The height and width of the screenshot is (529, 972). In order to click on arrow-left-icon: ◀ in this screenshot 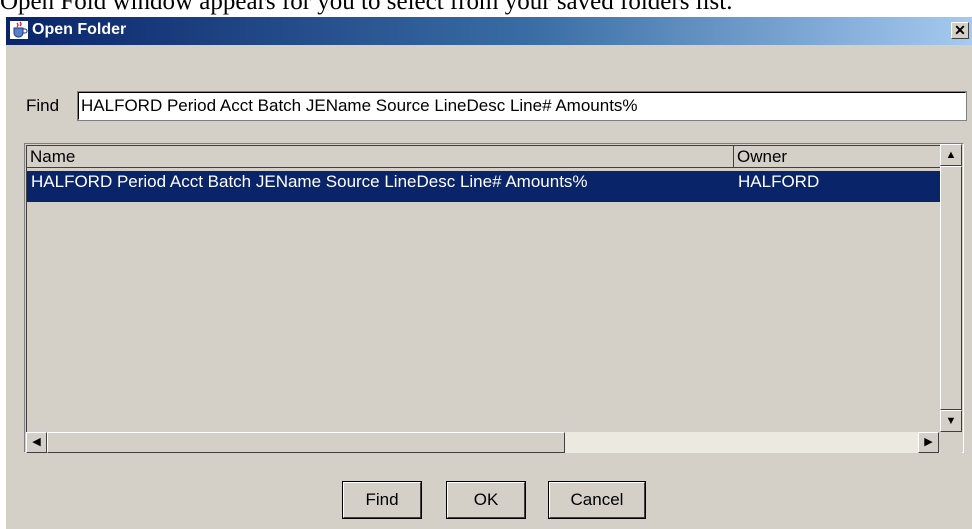, I will do `click(36, 442)`.